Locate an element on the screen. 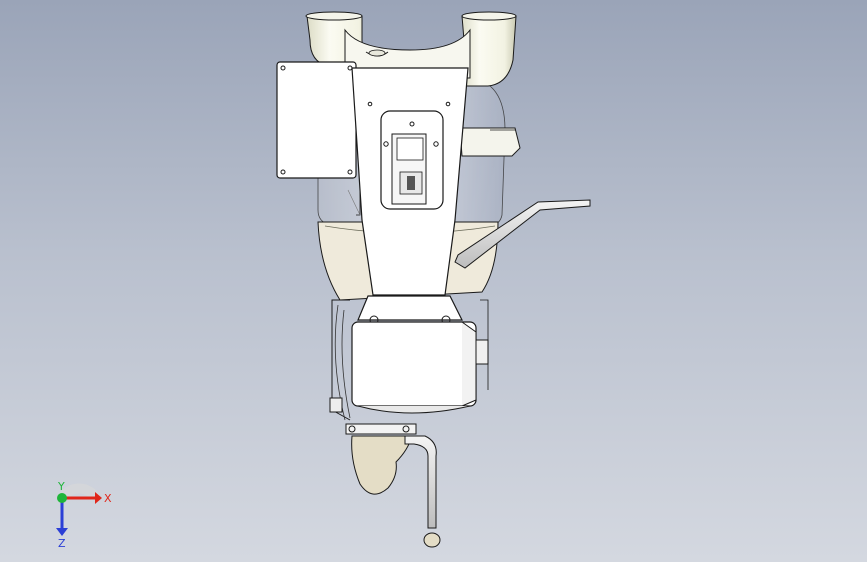 The image size is (867, 562). top-right-pipe-cap is located at coordinates (489, 16).